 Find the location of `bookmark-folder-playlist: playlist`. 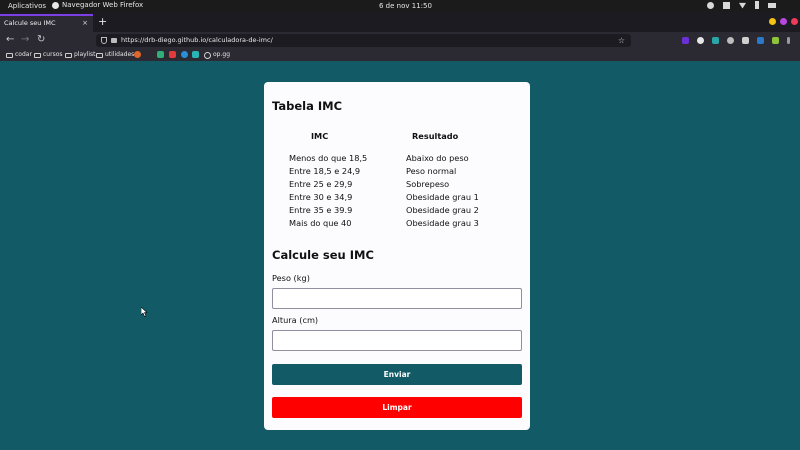

bookmark-folder-playlist: playlist is located at coordinates (80, 55).